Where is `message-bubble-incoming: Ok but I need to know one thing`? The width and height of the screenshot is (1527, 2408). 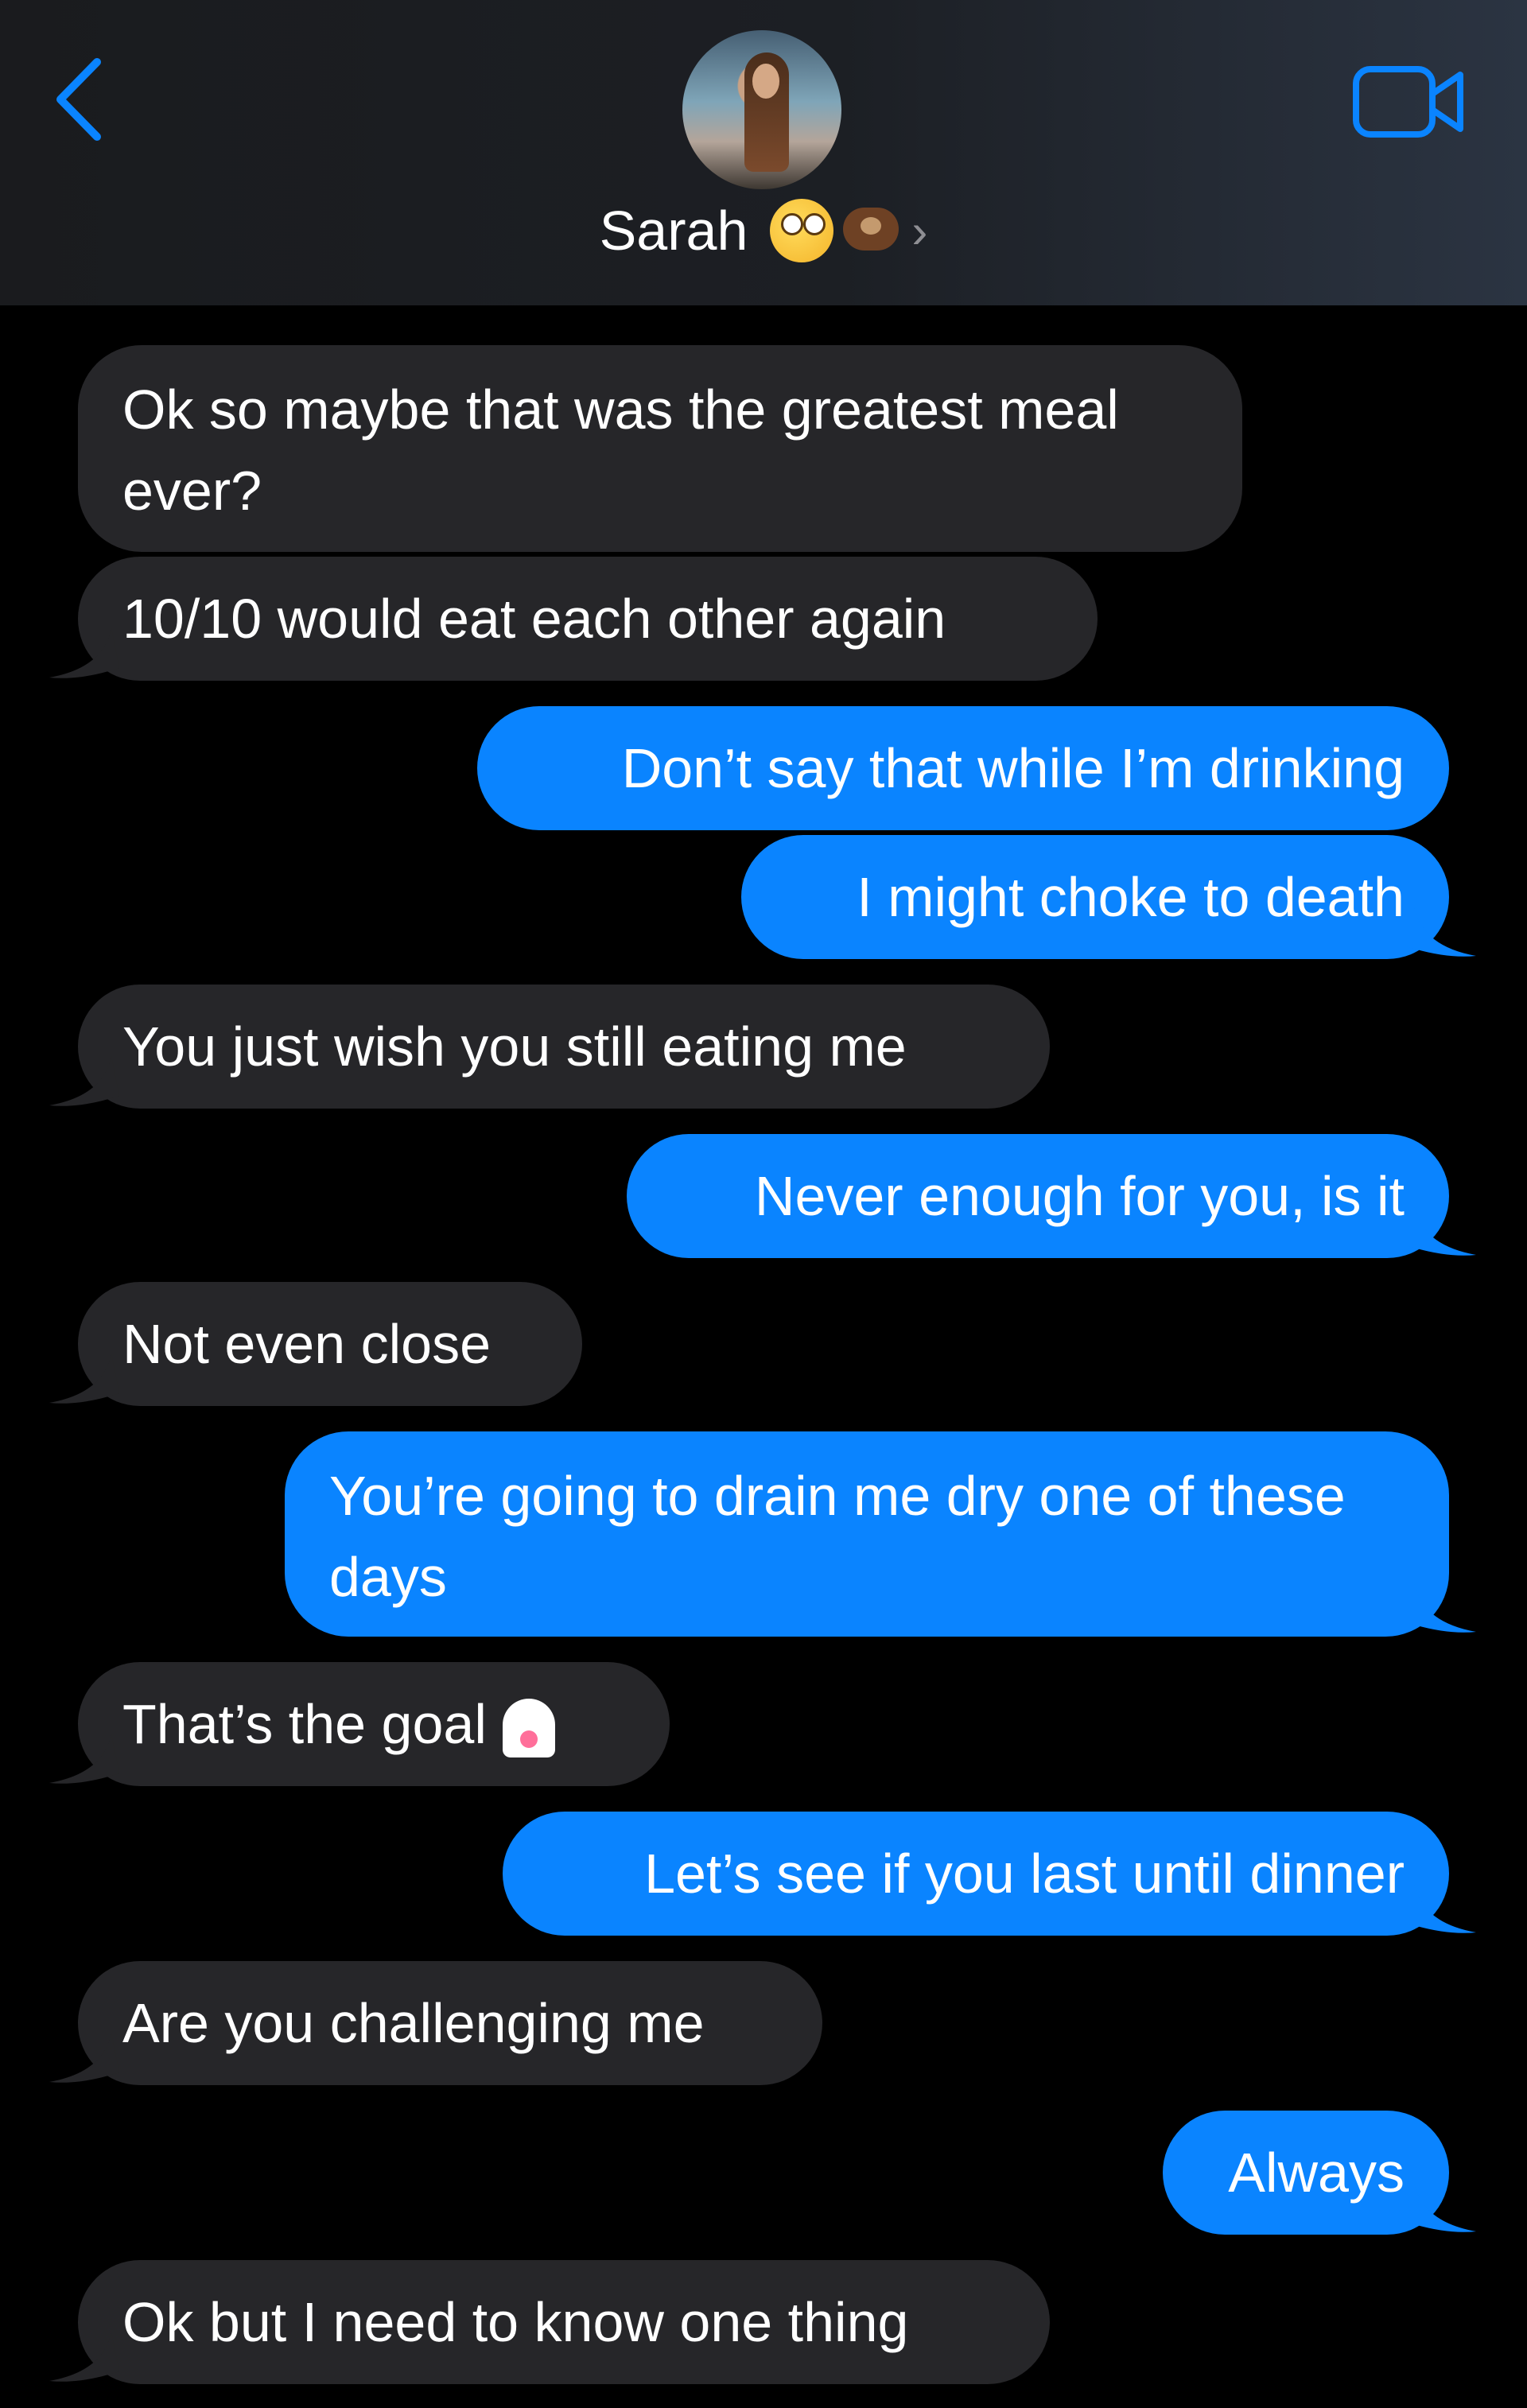 message-bubble-incoming: Ok but I need to know one thing is located at coordinates (564, 2322).